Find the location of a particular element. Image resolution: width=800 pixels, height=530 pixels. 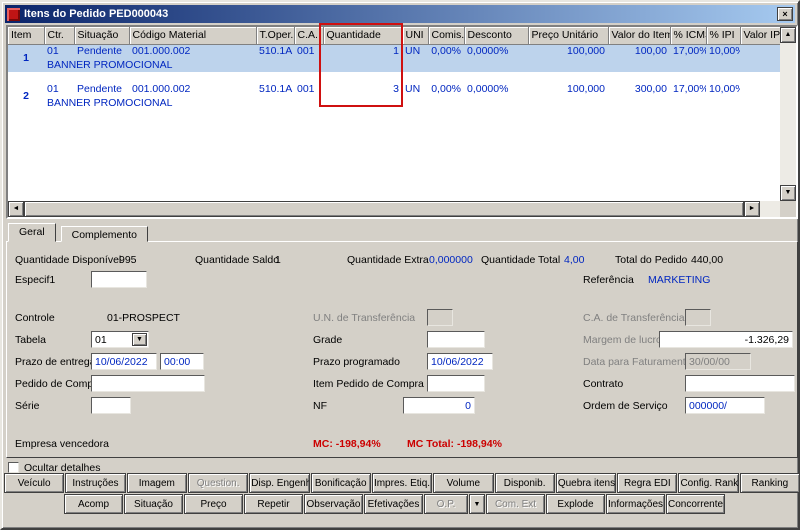

vertical-scrollbar: ▲ ▼ is located at coordinates (788, 114).